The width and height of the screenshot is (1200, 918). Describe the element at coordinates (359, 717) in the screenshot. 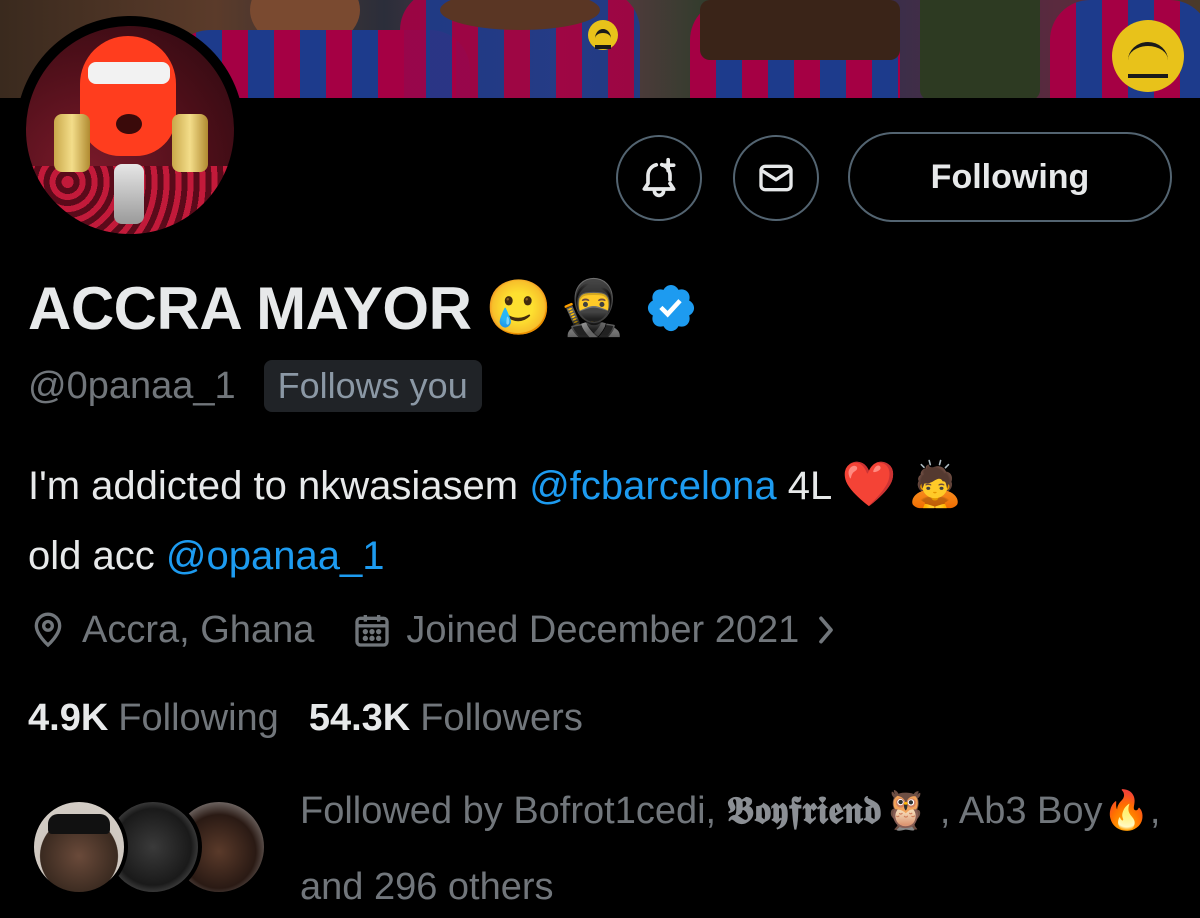

I see `followers-count: 54.3K` at that location.